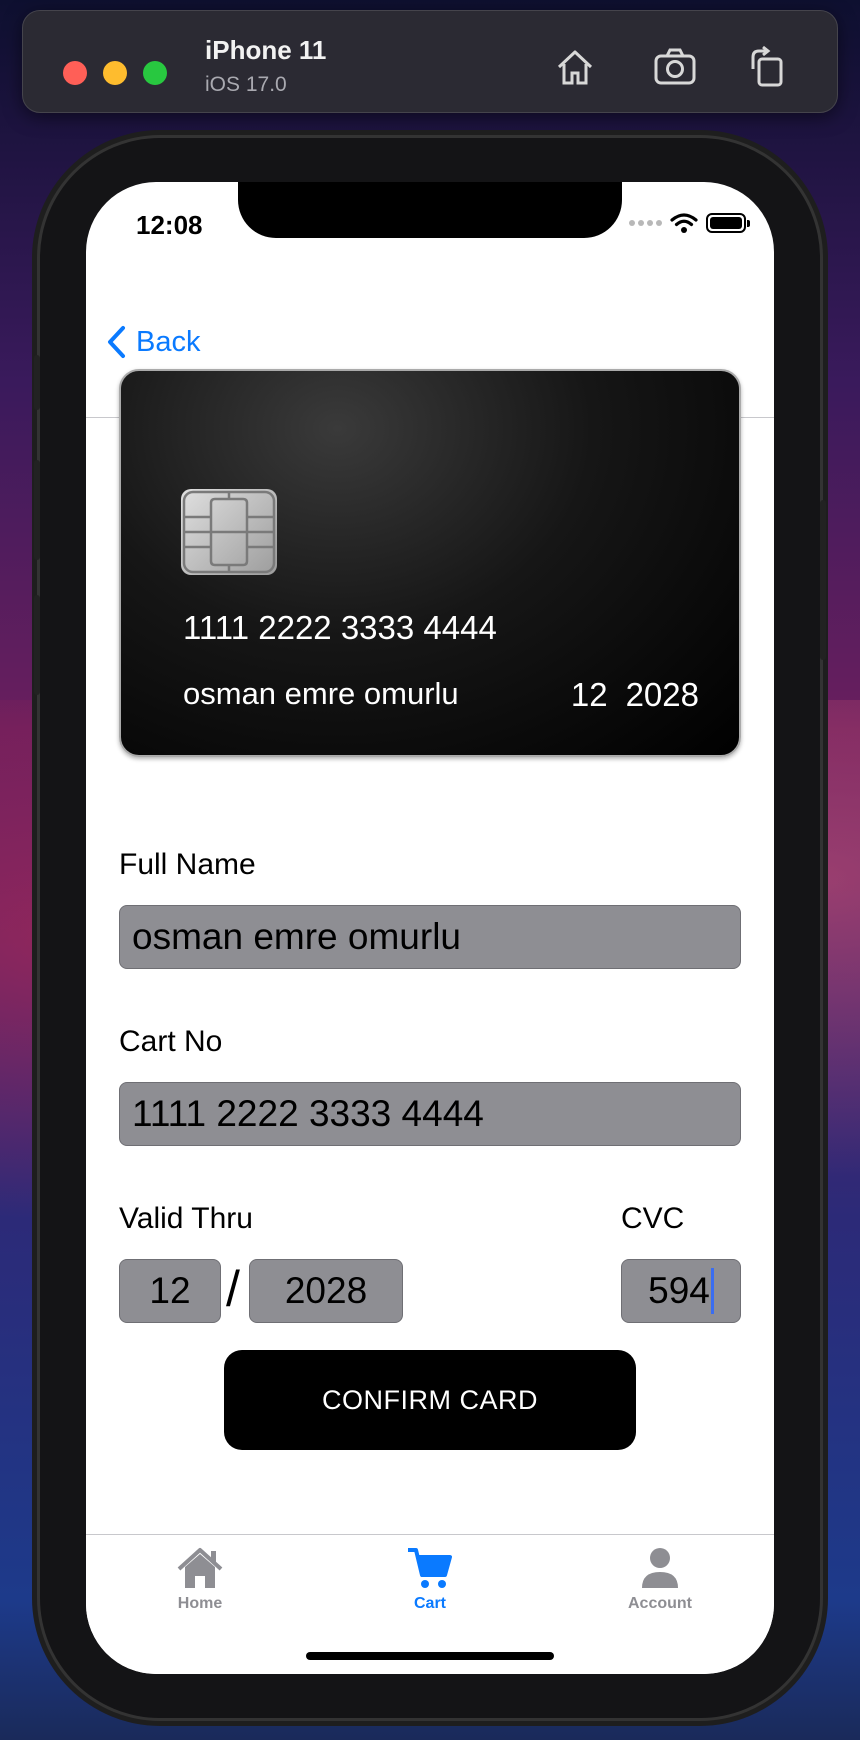 This screenshot has height=1740, width=860. What do you see at coordinates (246, 84) in the screenshot?
I see `simulator-os-version: iOS 17.0` at bounding box center [246, 84].